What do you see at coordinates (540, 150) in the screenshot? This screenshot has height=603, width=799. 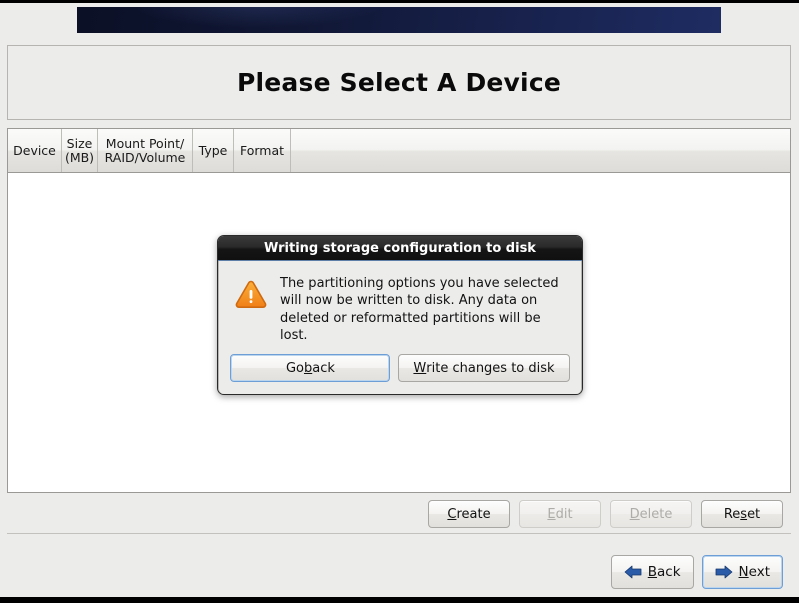 I see `table-column-header-spacer` at bounding box center [540, 150].